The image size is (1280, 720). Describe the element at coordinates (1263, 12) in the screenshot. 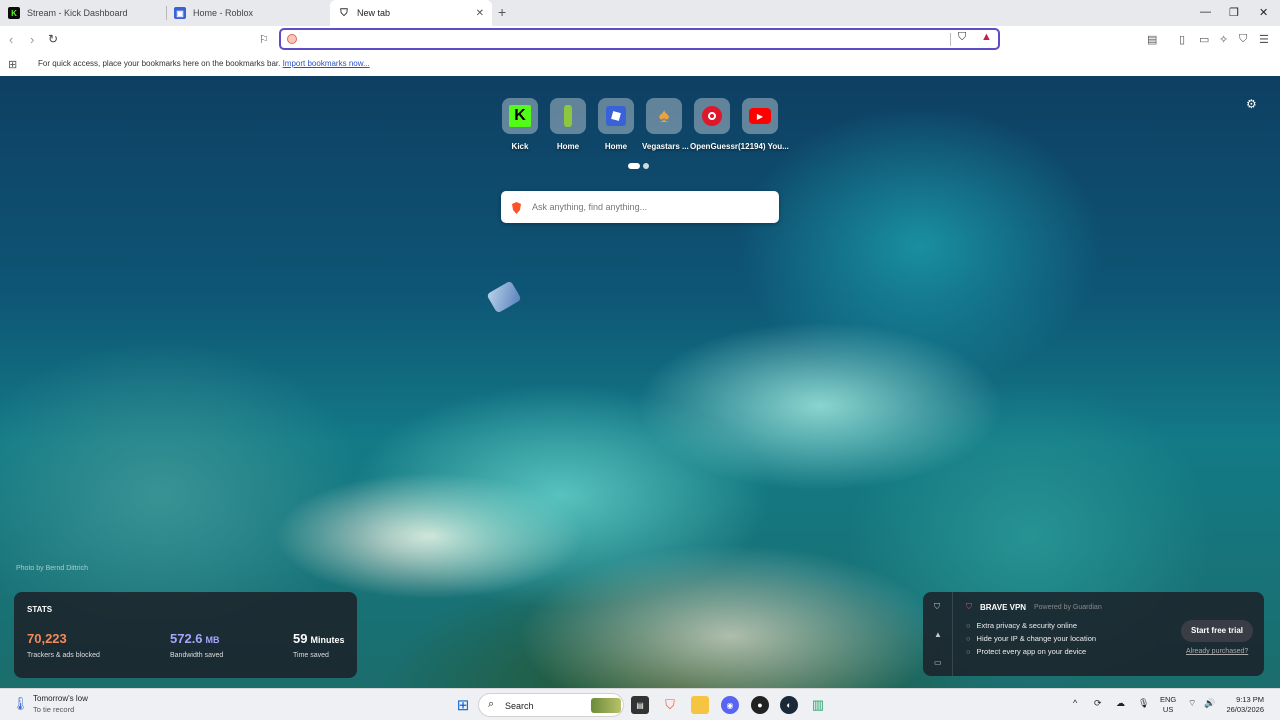

I see `close-window-icon: ✕` at that location.